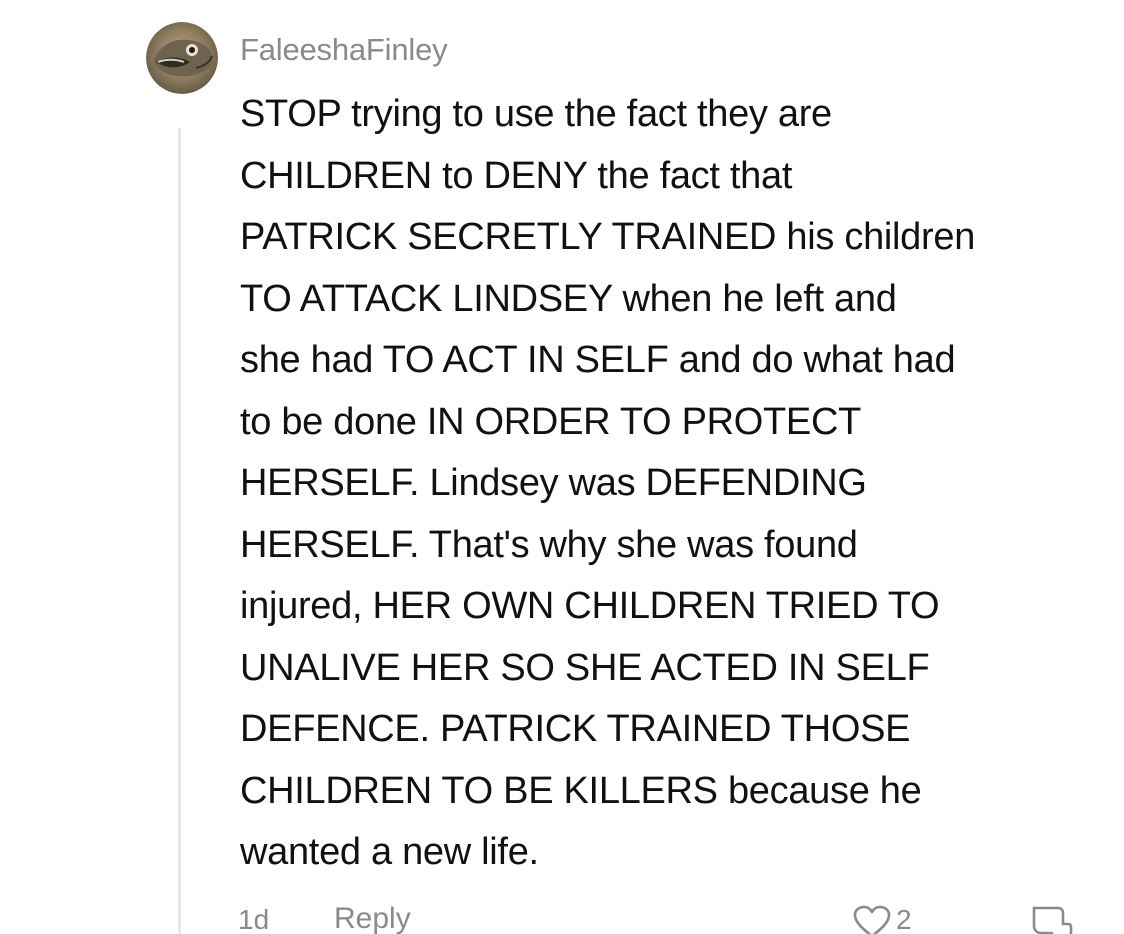  I want to click on avatar, so click(182, 58).